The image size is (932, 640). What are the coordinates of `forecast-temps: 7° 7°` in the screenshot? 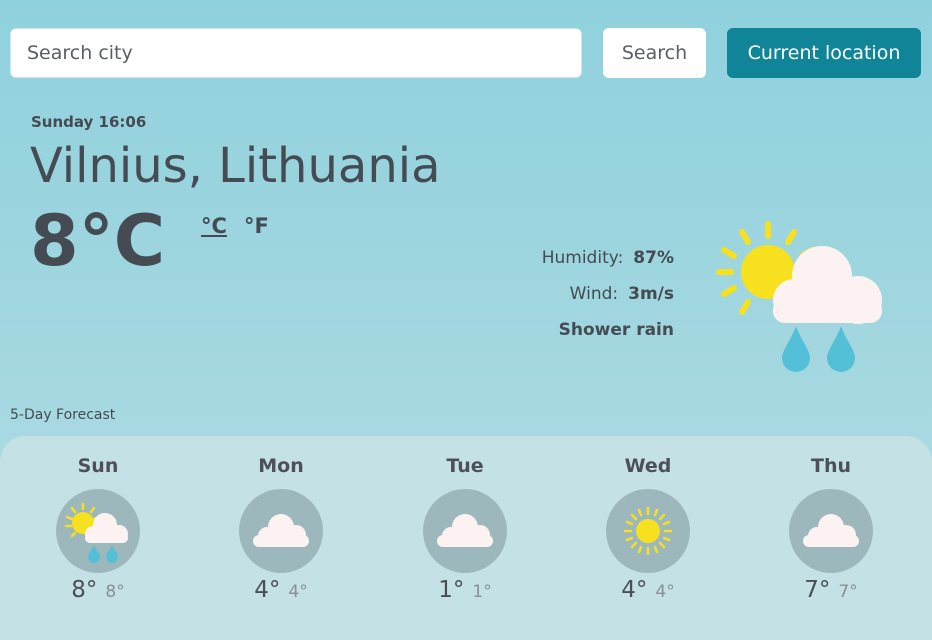 It's located at (831, 590).